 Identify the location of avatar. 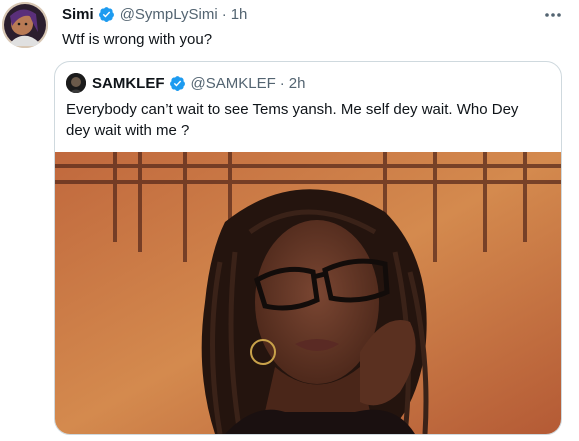
(25, 25).